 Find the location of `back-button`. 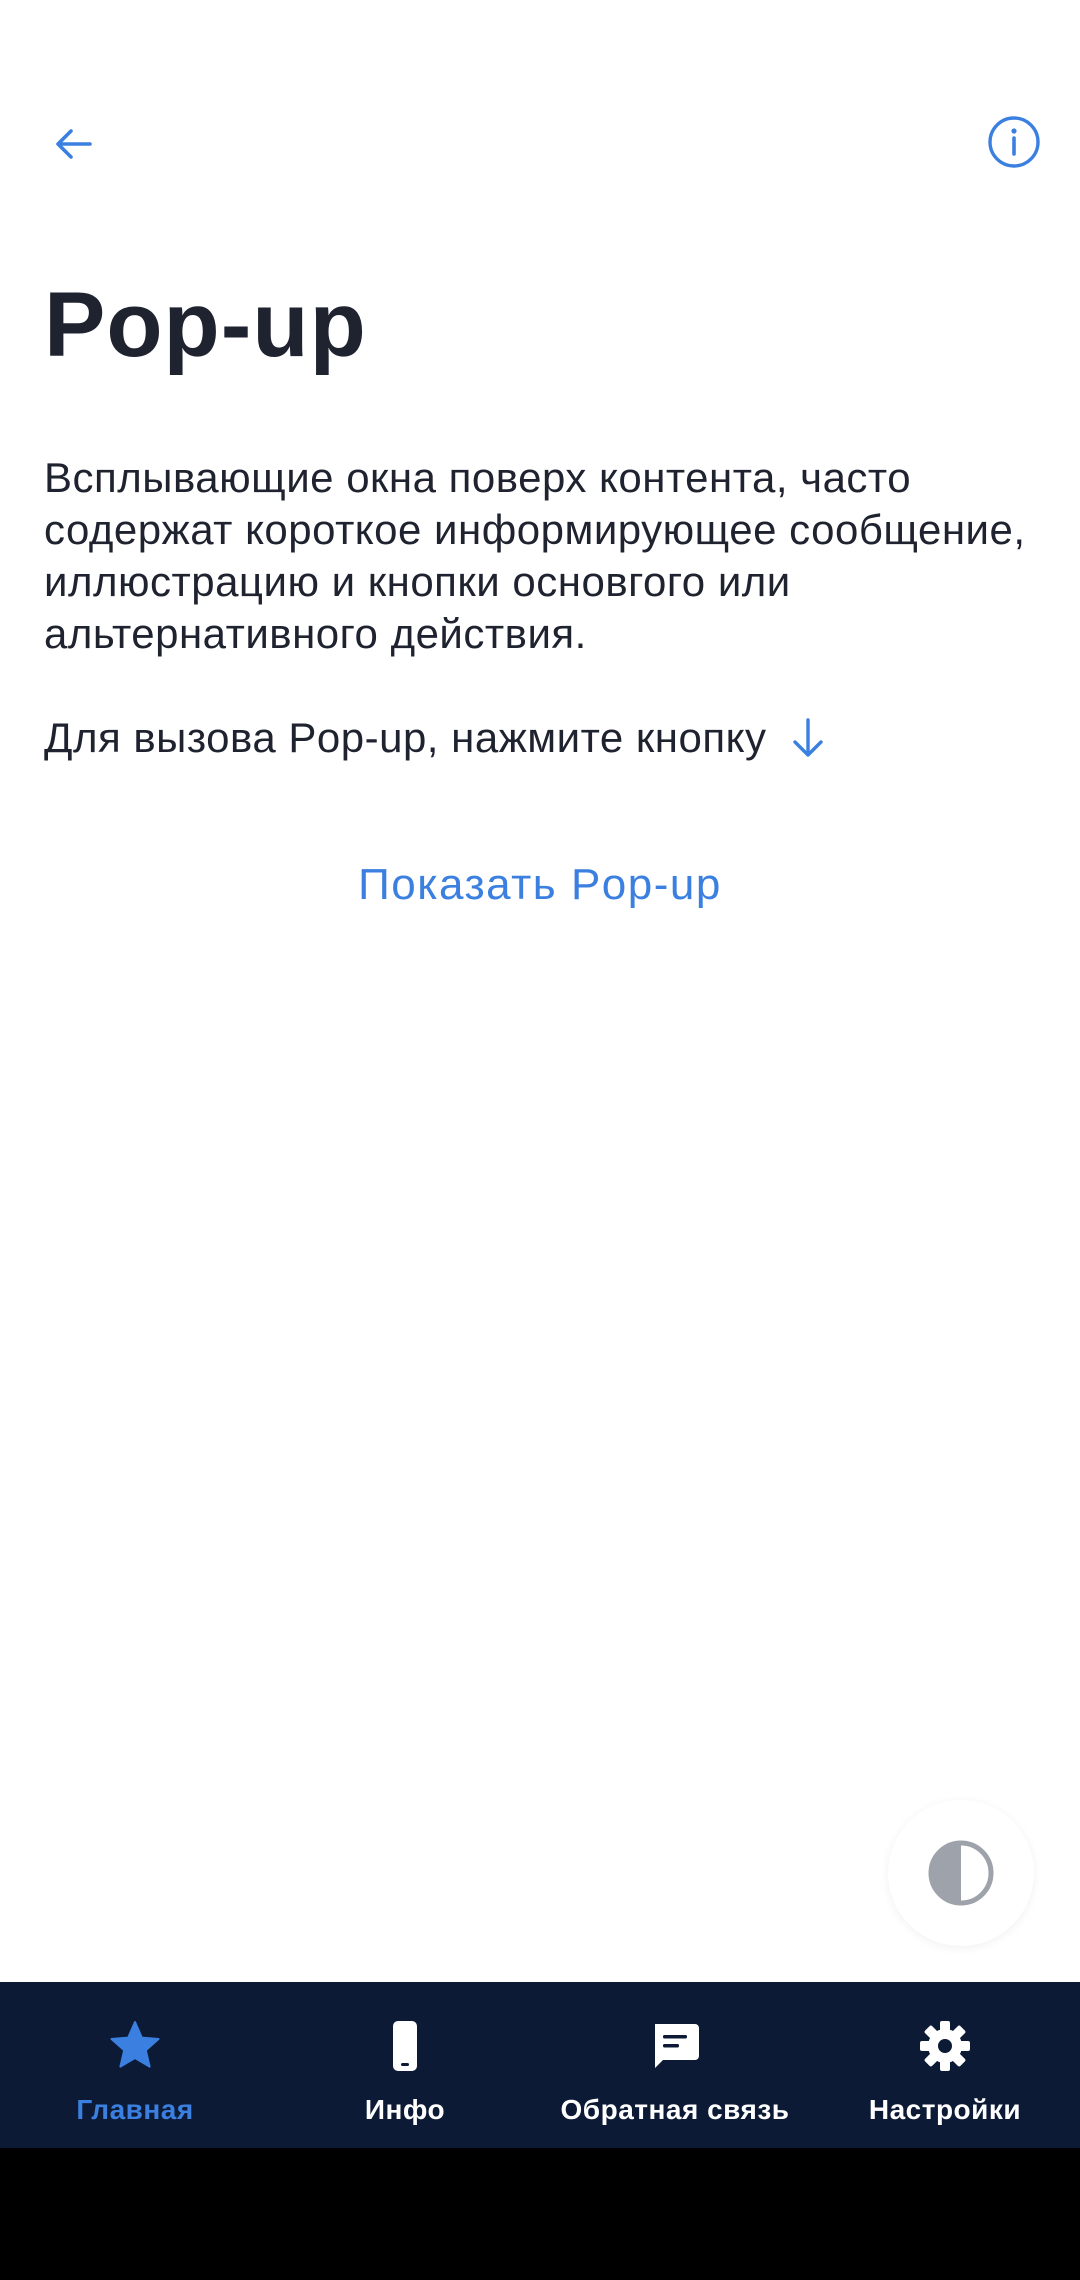

back-button is located at coordinates (74, 144).